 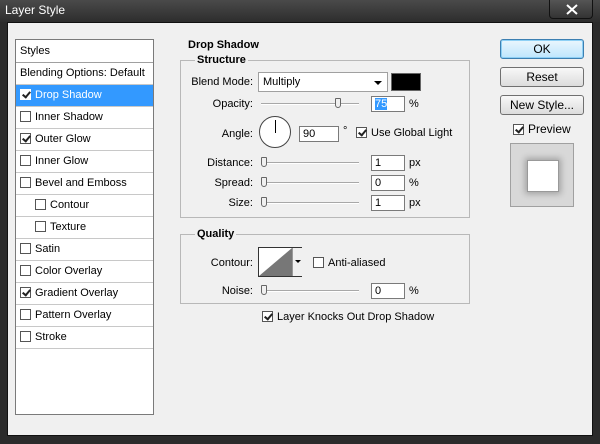 I want to click on spread-input: 0, so click(x=388, y=183).